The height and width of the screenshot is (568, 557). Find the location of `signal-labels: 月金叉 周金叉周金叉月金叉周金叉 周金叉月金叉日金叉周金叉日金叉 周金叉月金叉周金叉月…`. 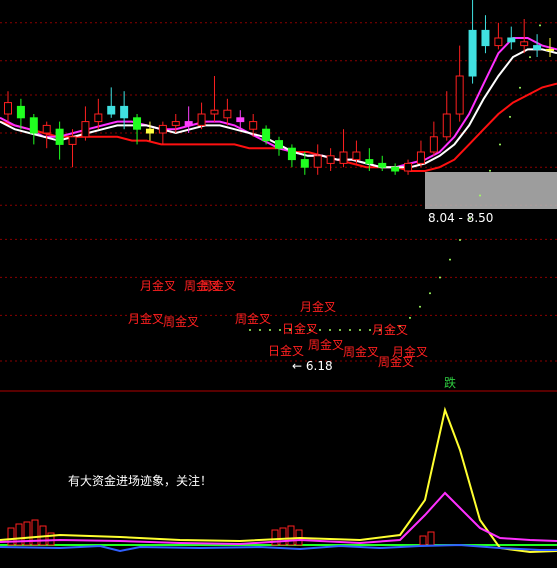

signal-labels: 月金叉 周金叉周金叉月金叉周金叉 周金叉月金叉日金叉周金叉日金叉 周金叉月金叉周金叉月… is located at coordinates (278, 323).